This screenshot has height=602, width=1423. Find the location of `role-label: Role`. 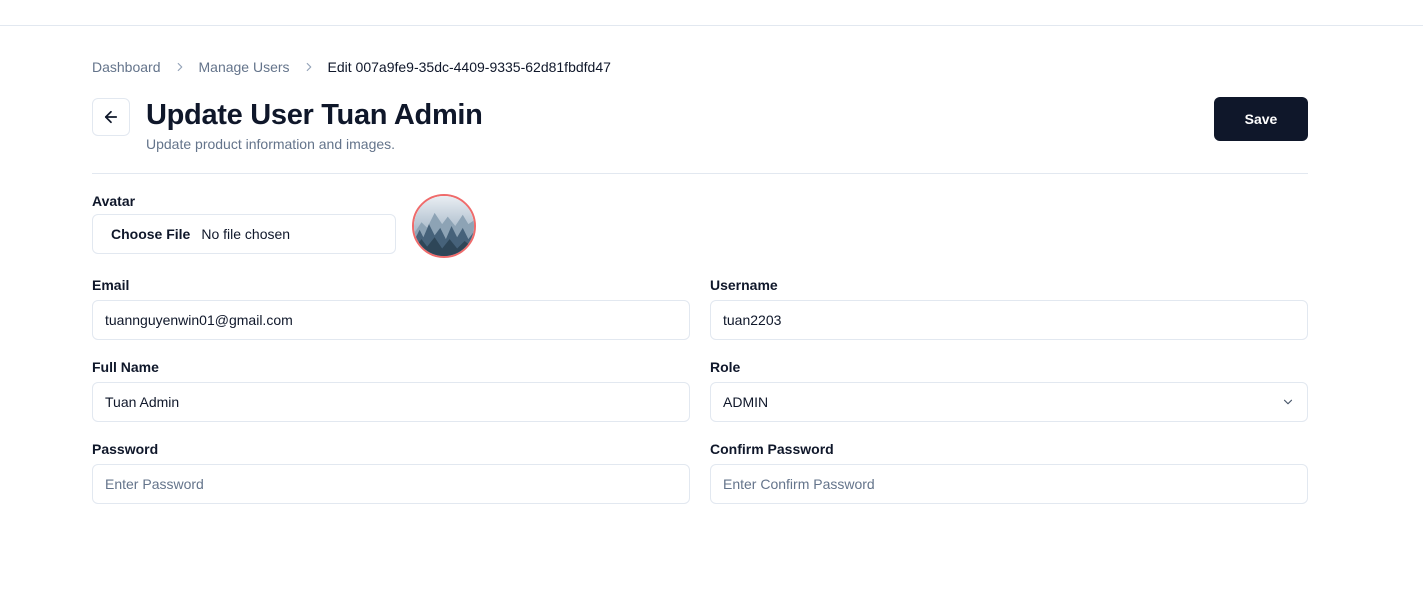

role-label: Role is located at coordinates (725, 367).